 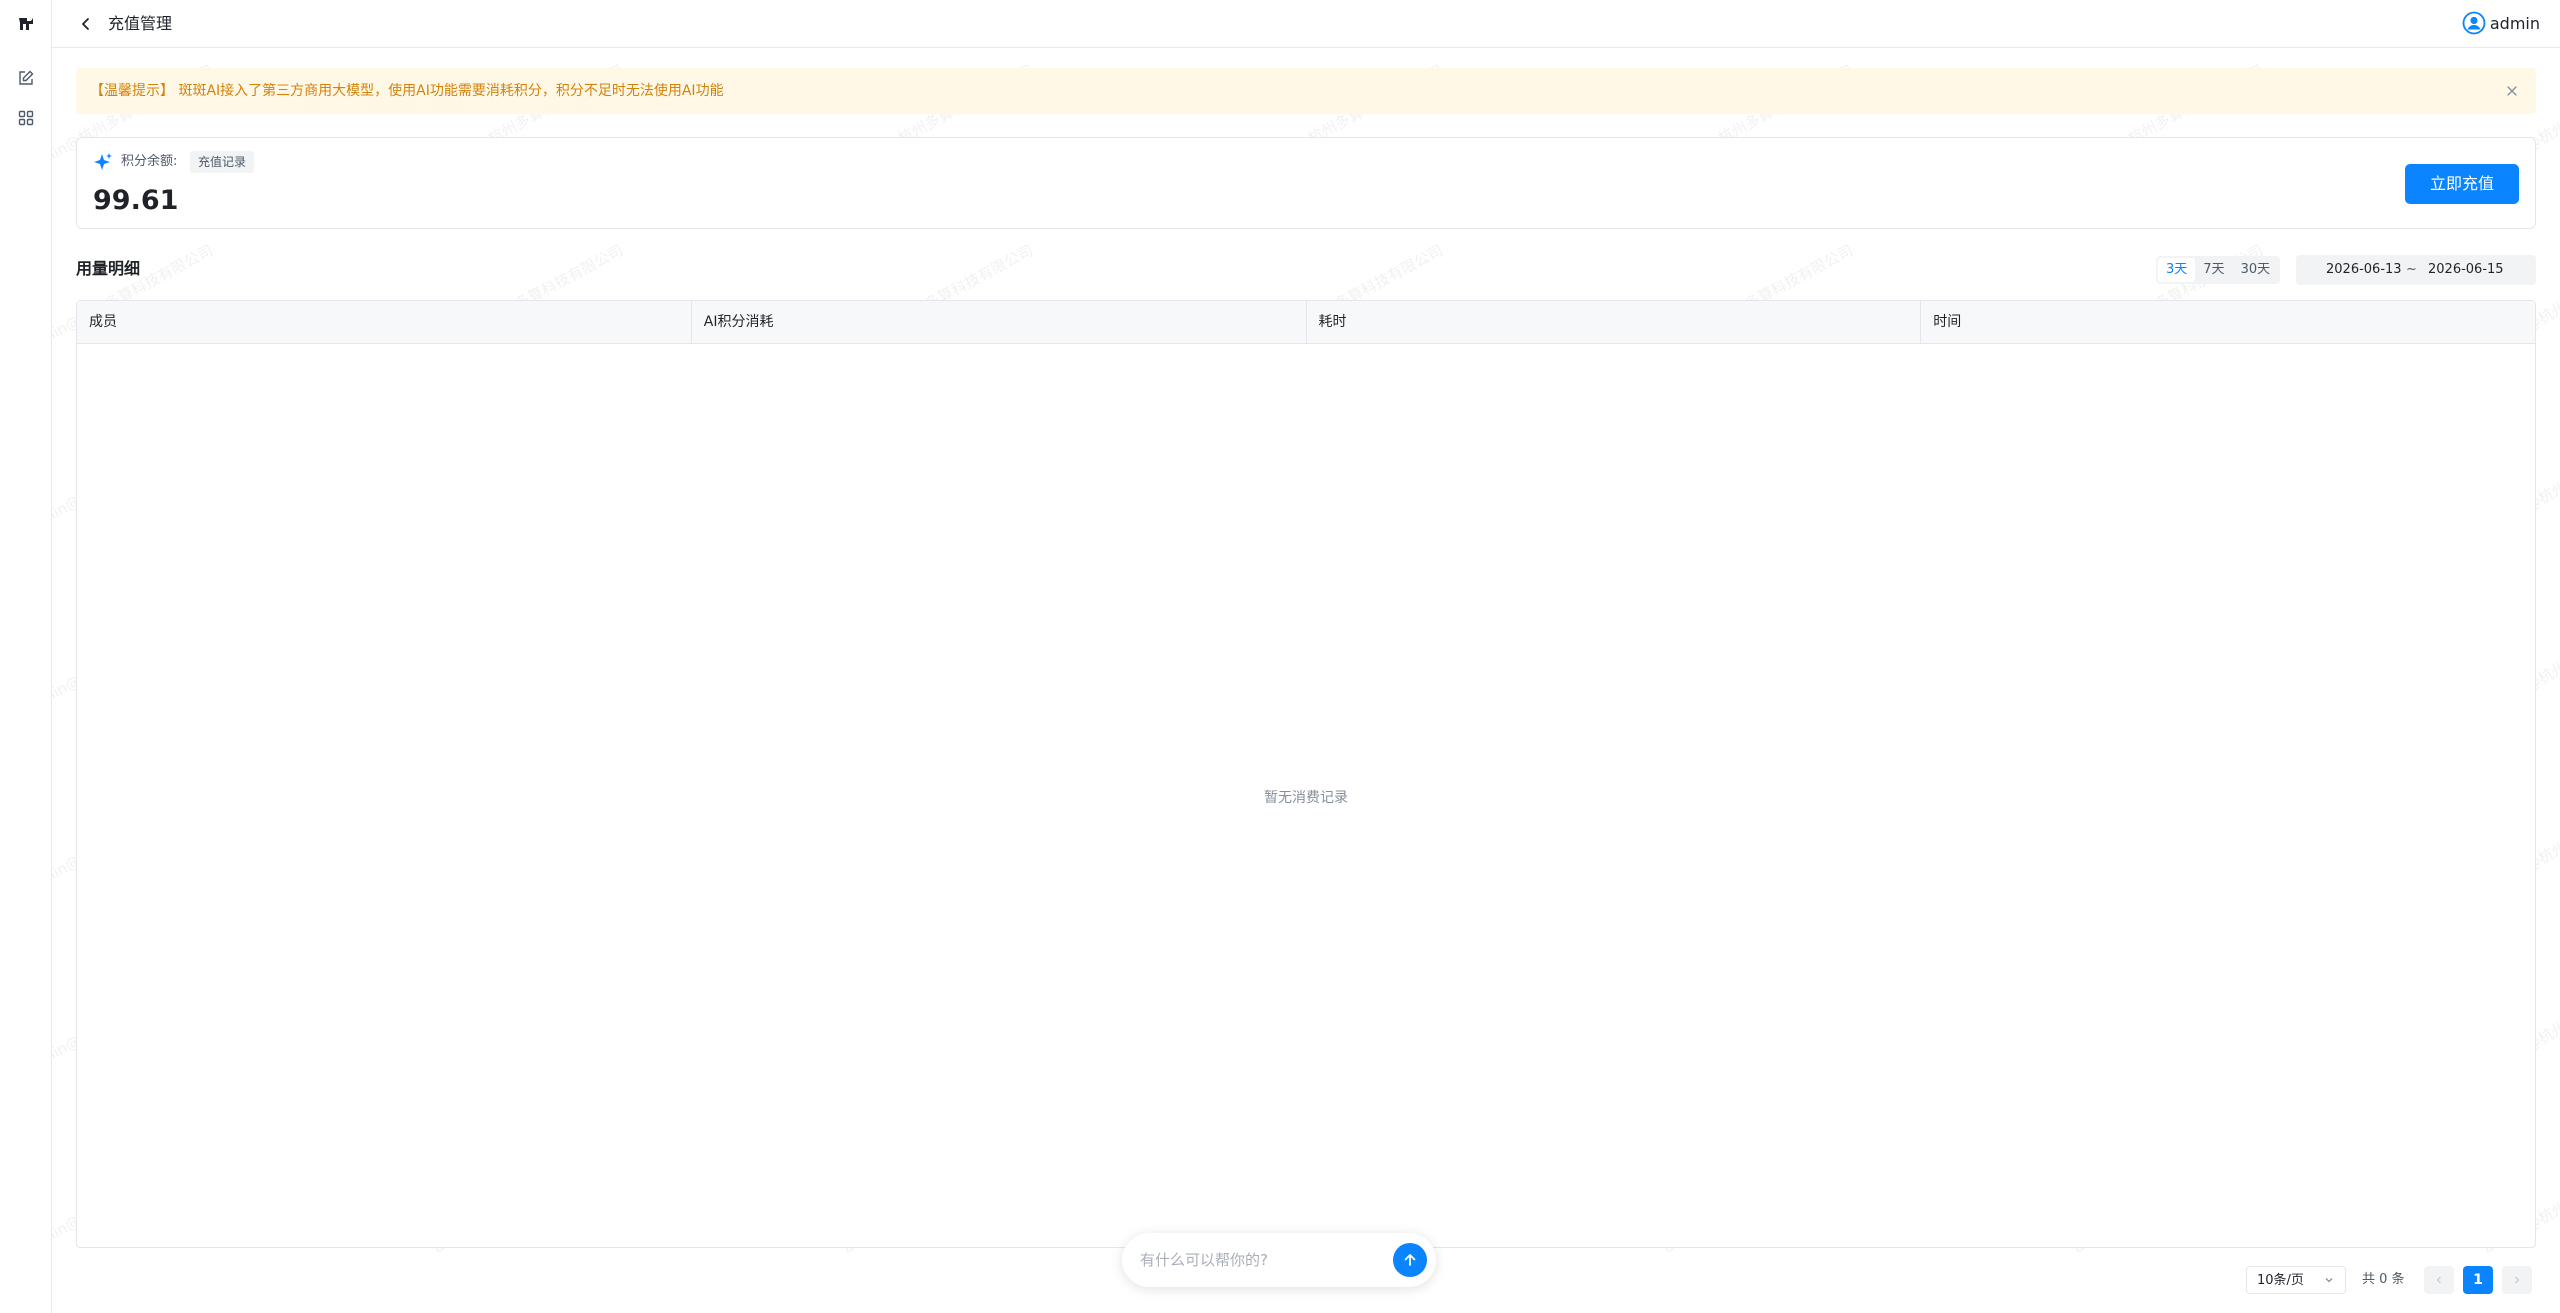 I want to click on page-size-label: 10条/页, so click(x=2280, y=1280).